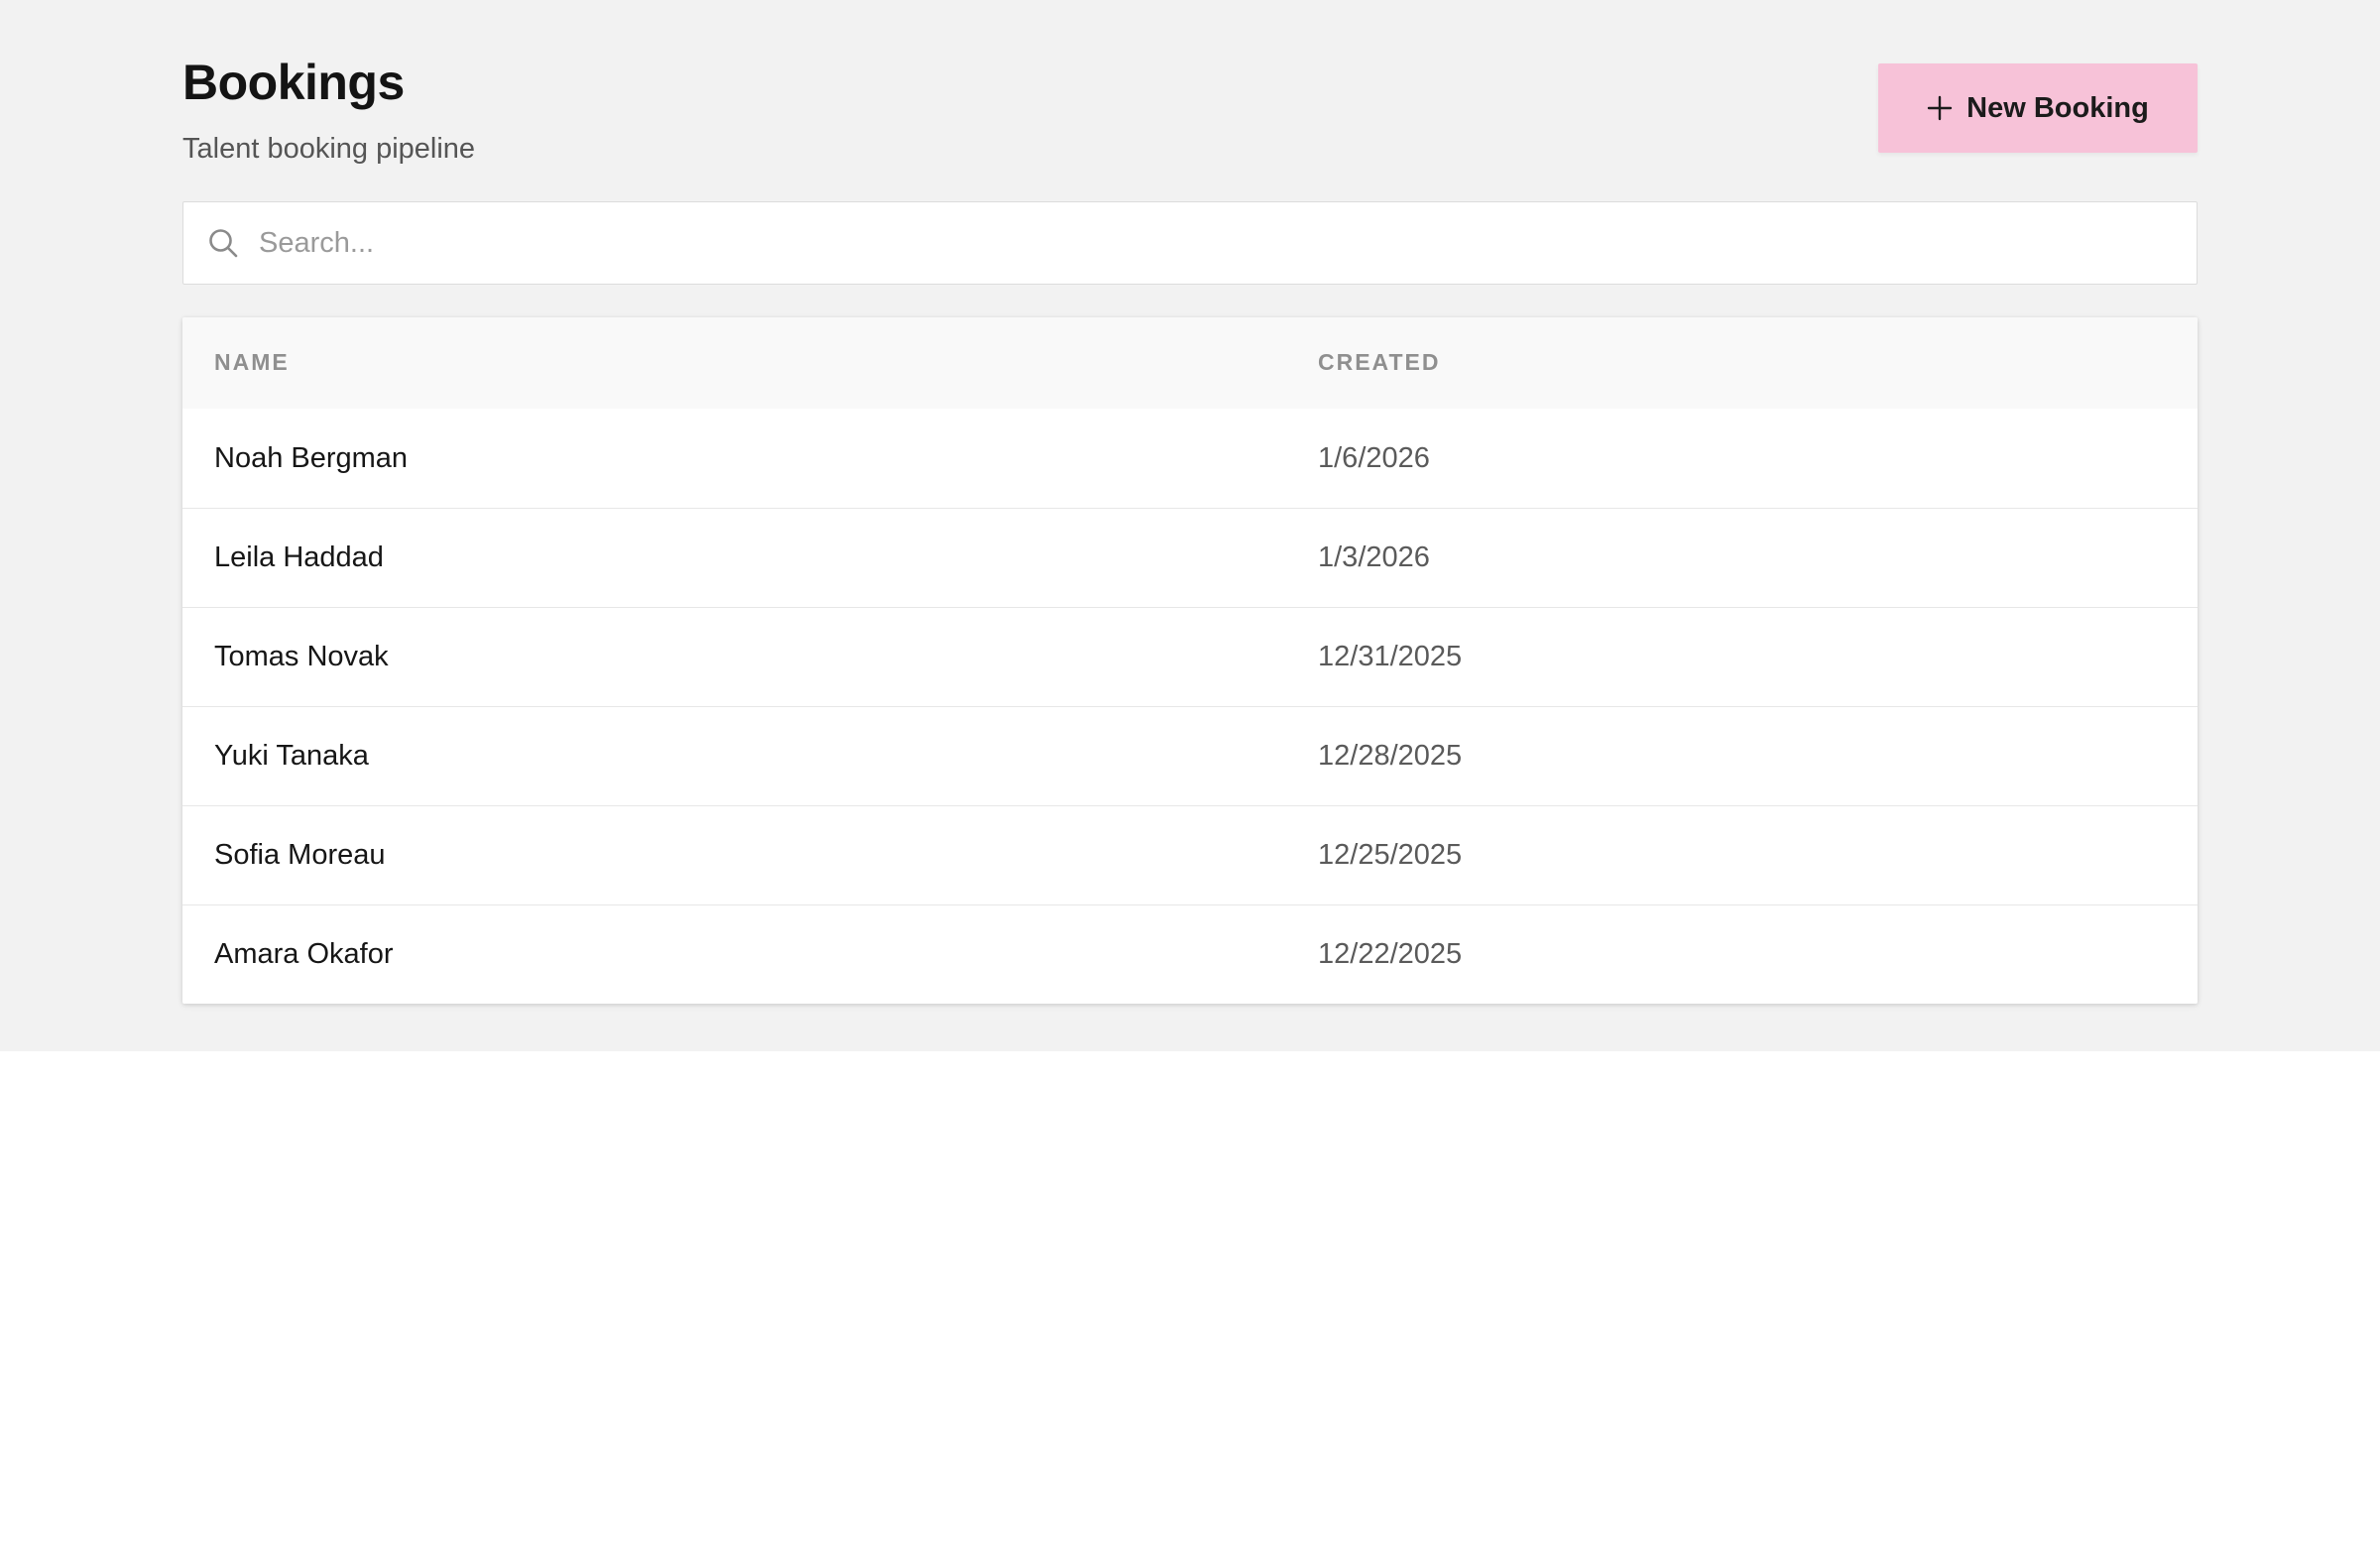  What do you see at coordinates (1390, 656) in the screenshot?
I see `cell-created: 12/31/2025` at bounding box center [1390, 656].